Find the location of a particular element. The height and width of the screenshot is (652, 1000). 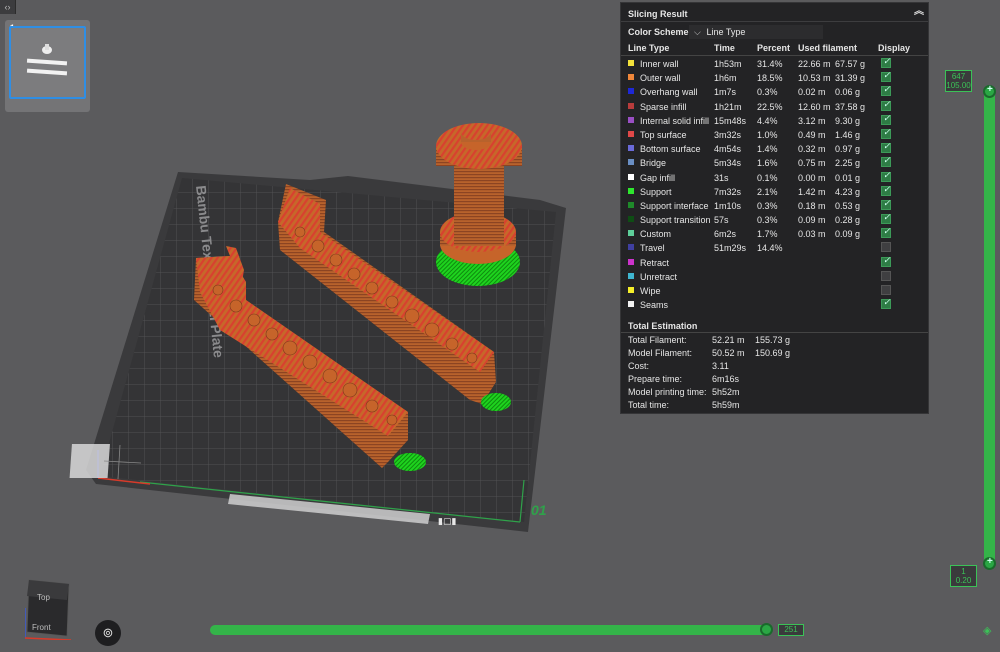

line-type-time: 1h53m is located at coordinates (728, 64).